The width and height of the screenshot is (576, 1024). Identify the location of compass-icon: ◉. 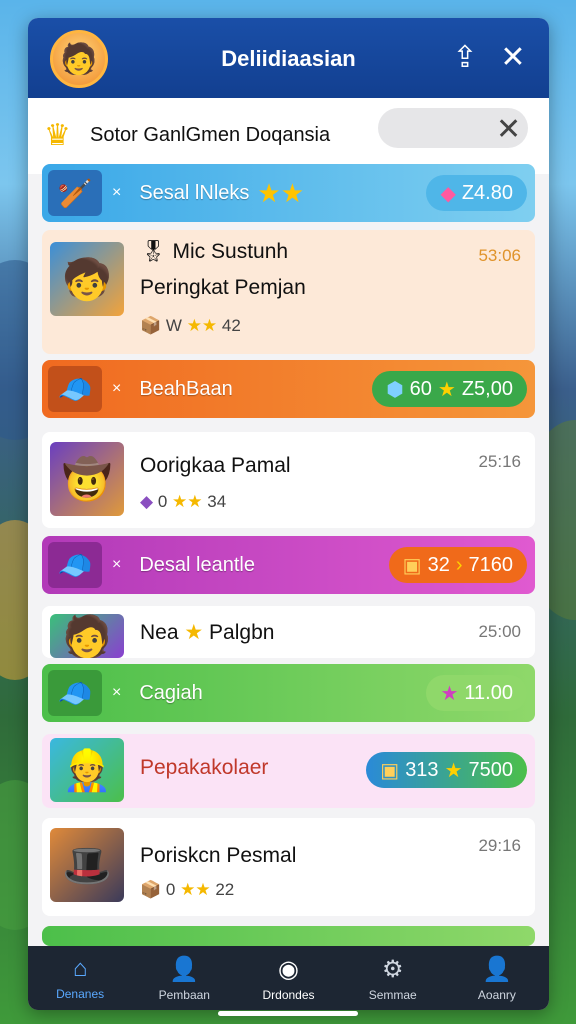
(288, 969).